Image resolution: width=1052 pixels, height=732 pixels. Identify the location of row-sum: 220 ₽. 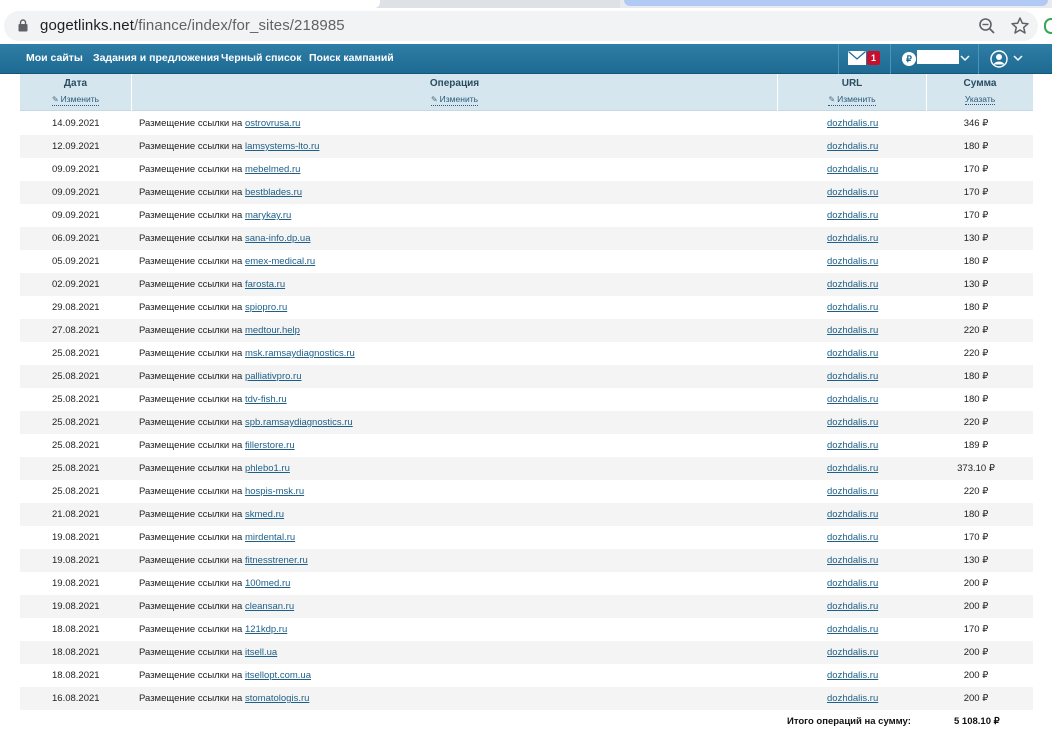
(976, 353).